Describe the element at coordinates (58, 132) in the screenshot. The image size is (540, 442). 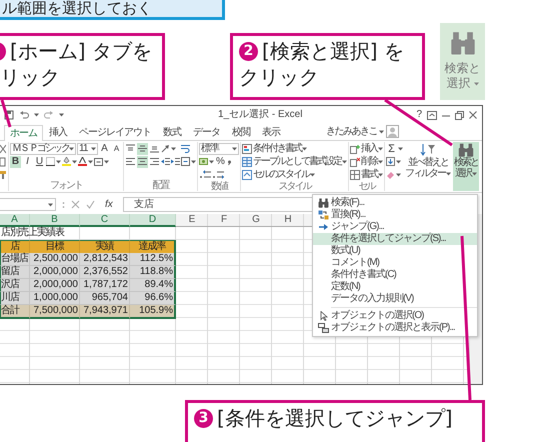
I see `ribbon-tab: 挿入` at that location.